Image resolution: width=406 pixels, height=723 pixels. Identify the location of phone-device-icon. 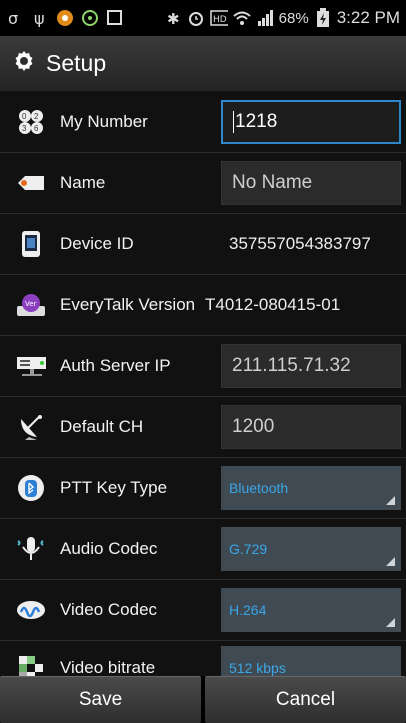
(31, 244).